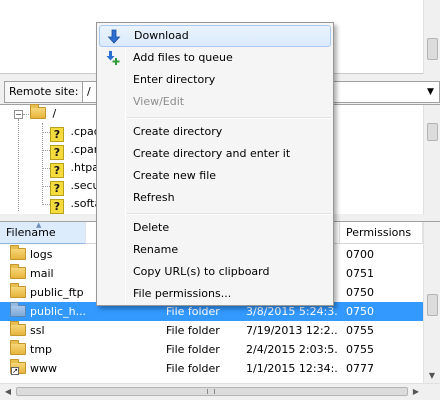  Describe the element at coordinates (431, 37) in the screenshot. I see `local-pane-scrollbar` at that location.